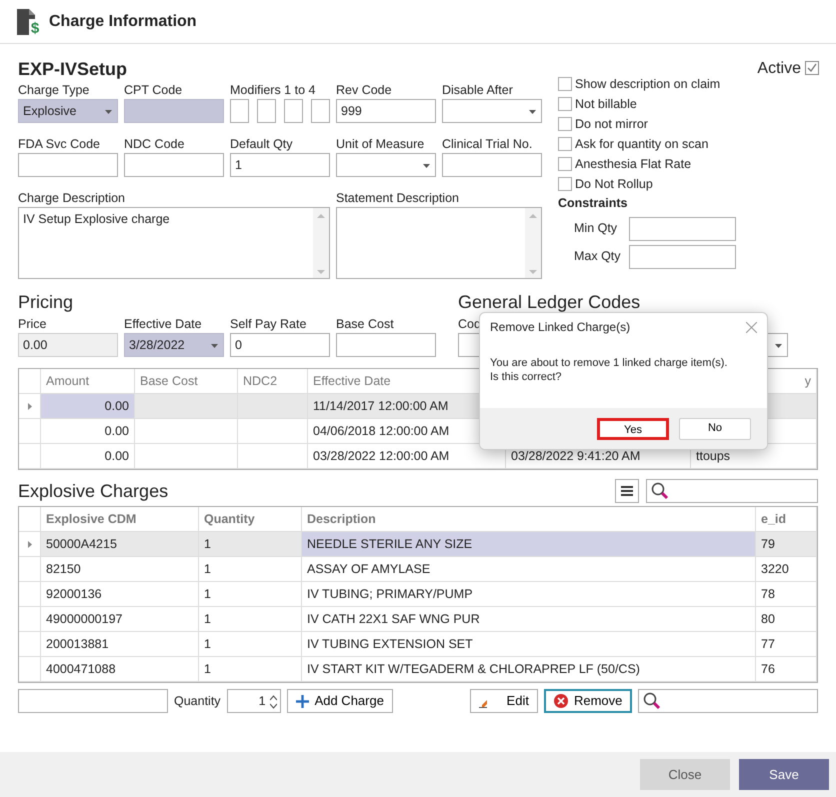 The width and height of the screenshot is (836, 797). I want to click on table-cell: 79, so click(786, 544).